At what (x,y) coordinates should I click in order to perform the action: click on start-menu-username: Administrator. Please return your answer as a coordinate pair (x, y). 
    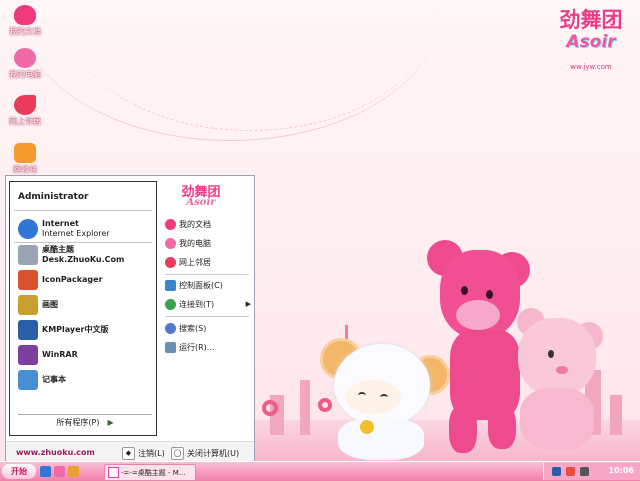
    Looking at the image, I should click on (53, 197).